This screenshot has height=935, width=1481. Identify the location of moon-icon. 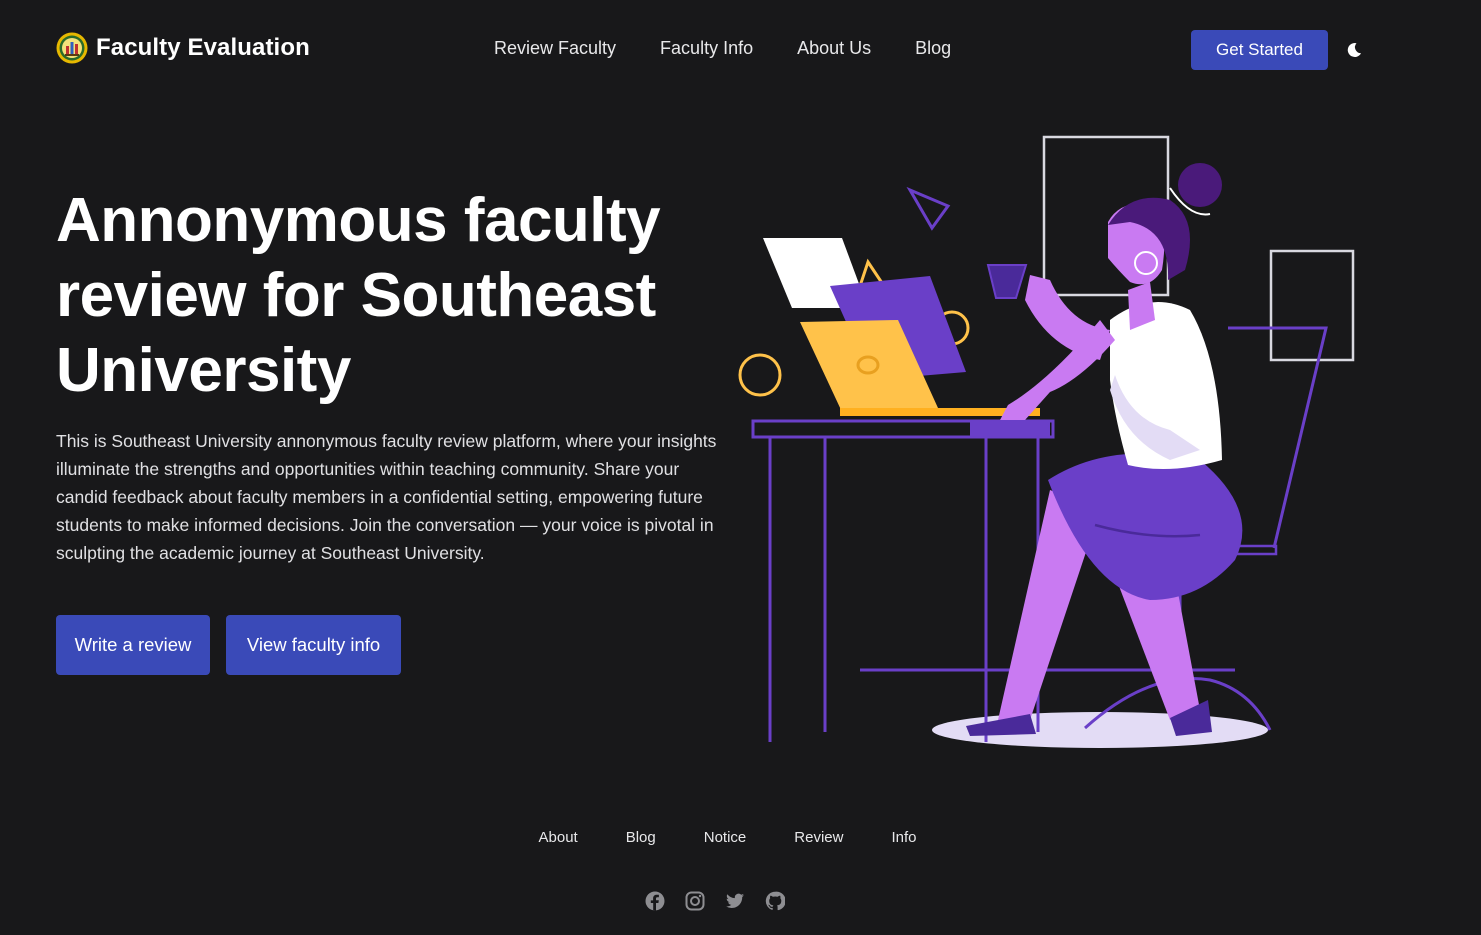
(1354, 50).